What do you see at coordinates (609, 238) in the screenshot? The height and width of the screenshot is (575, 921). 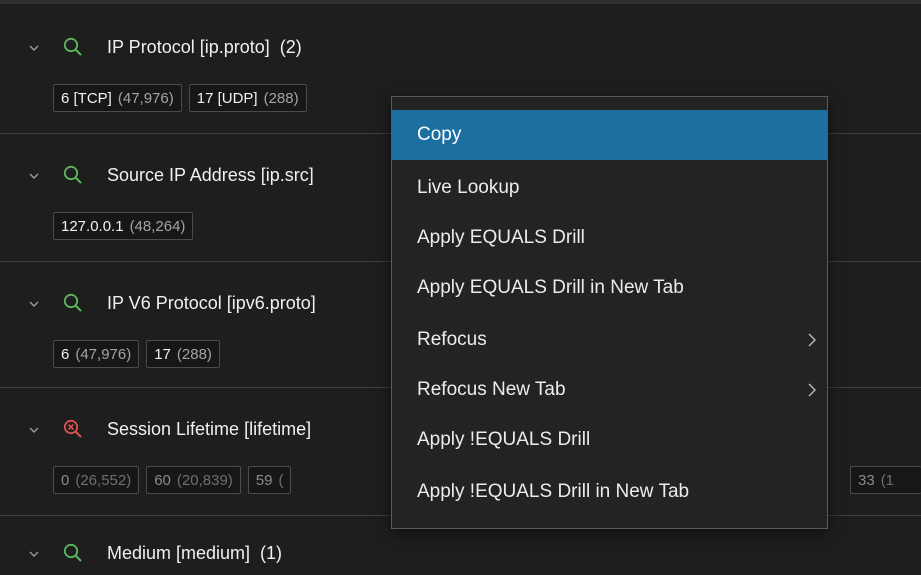 I see `menu-item-apply-equals-drill: Apply EQUALS Drill` at bounding box center [609, 238].